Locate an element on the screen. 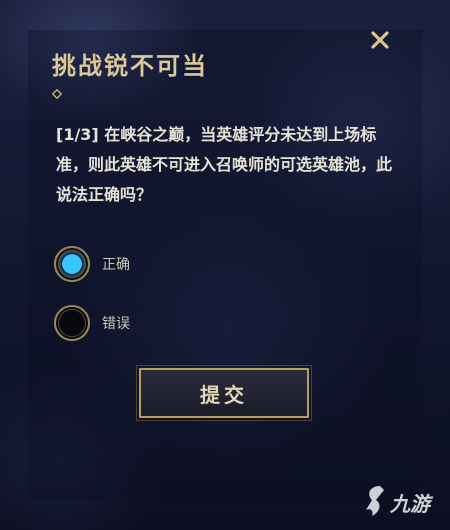  close-button is located at coordinates (380, 40).